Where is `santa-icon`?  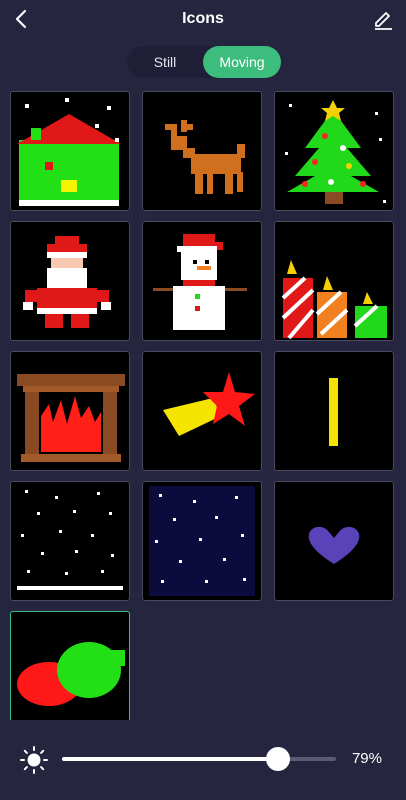 santa-icon is located at coordinates (67, 282).